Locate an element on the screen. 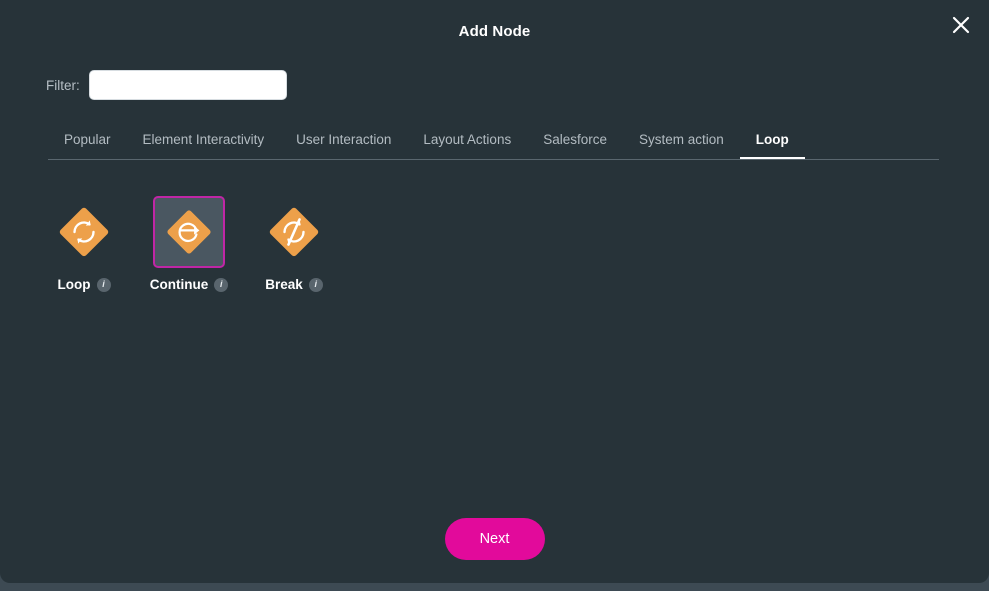  node-label: Loop is located at coordinates (74, 284).